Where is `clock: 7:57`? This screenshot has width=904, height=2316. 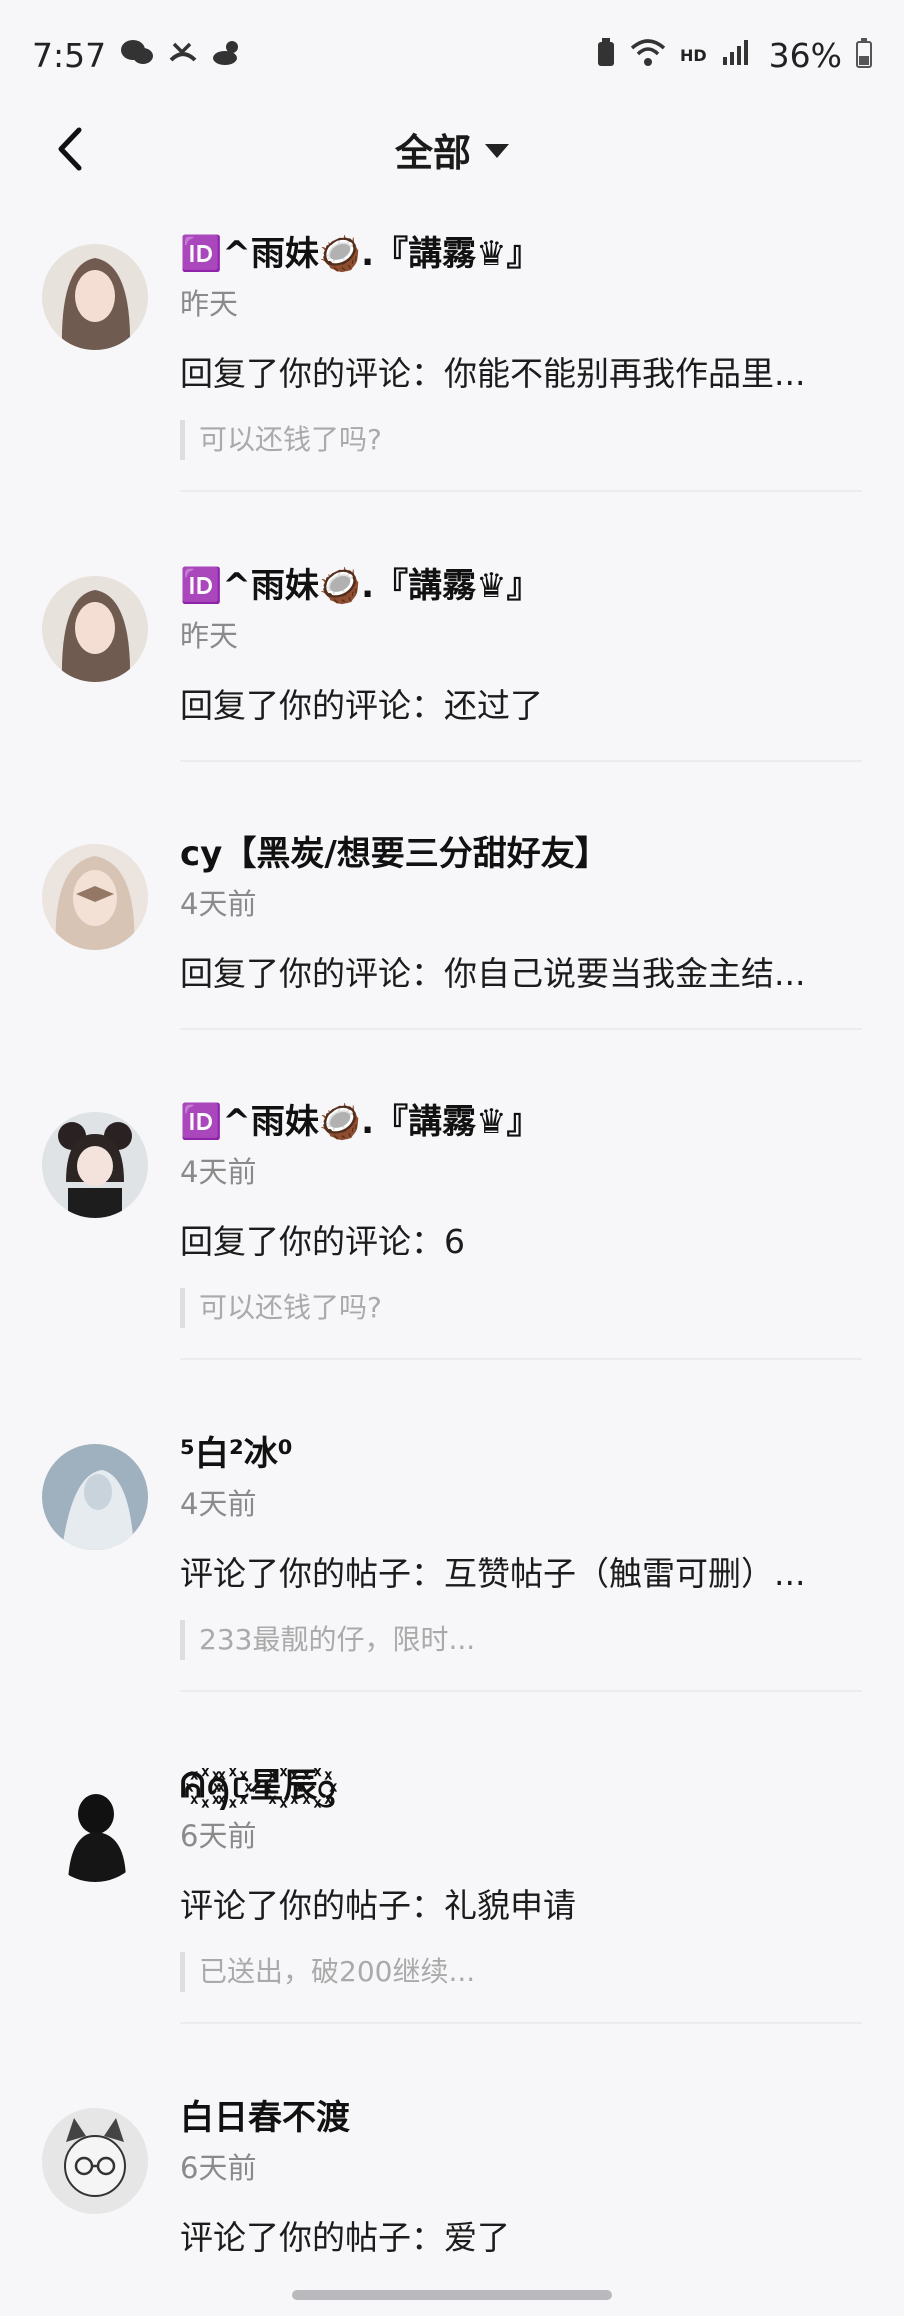
clock: 7:57 is located at coordinates (69, 55).